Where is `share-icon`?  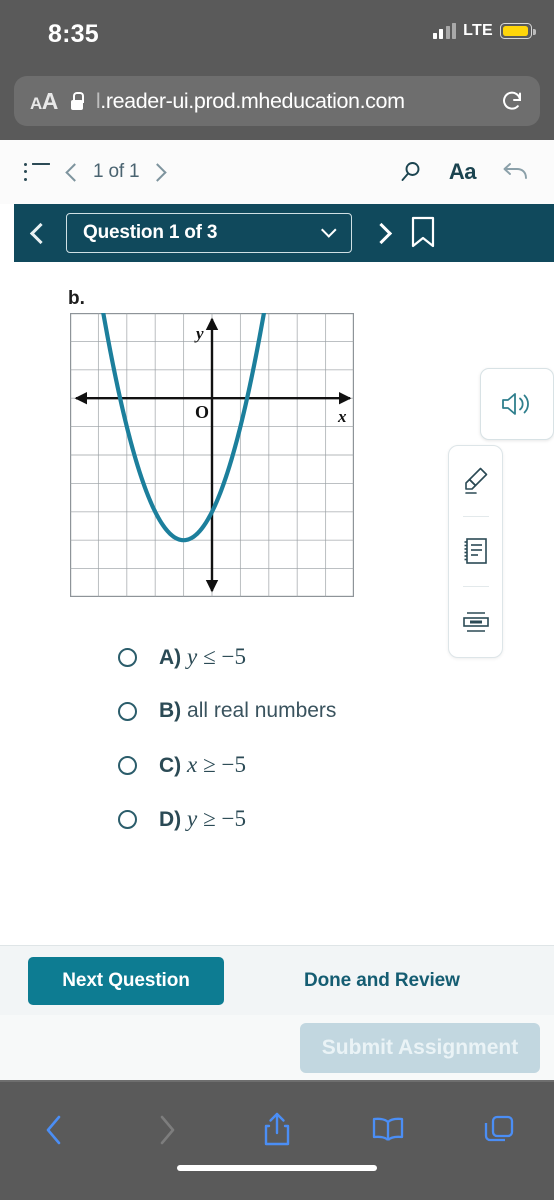 share-icon is located at coordinates (277, 1129).